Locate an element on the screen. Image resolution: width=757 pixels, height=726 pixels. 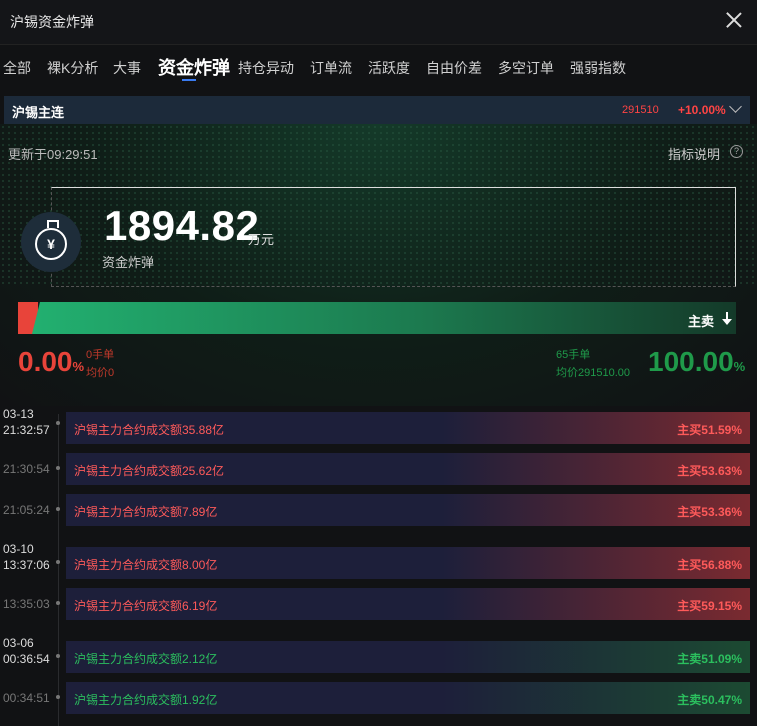
tab-all: 全部 is located at coordinates (17, 68).